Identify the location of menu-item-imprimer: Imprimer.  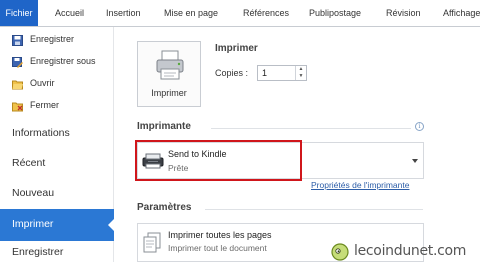
(57, 225).